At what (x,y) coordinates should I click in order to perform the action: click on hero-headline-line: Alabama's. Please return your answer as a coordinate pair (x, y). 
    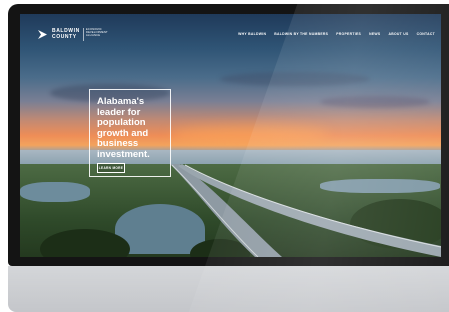
    Looking at the image, I should click on (121, 101).